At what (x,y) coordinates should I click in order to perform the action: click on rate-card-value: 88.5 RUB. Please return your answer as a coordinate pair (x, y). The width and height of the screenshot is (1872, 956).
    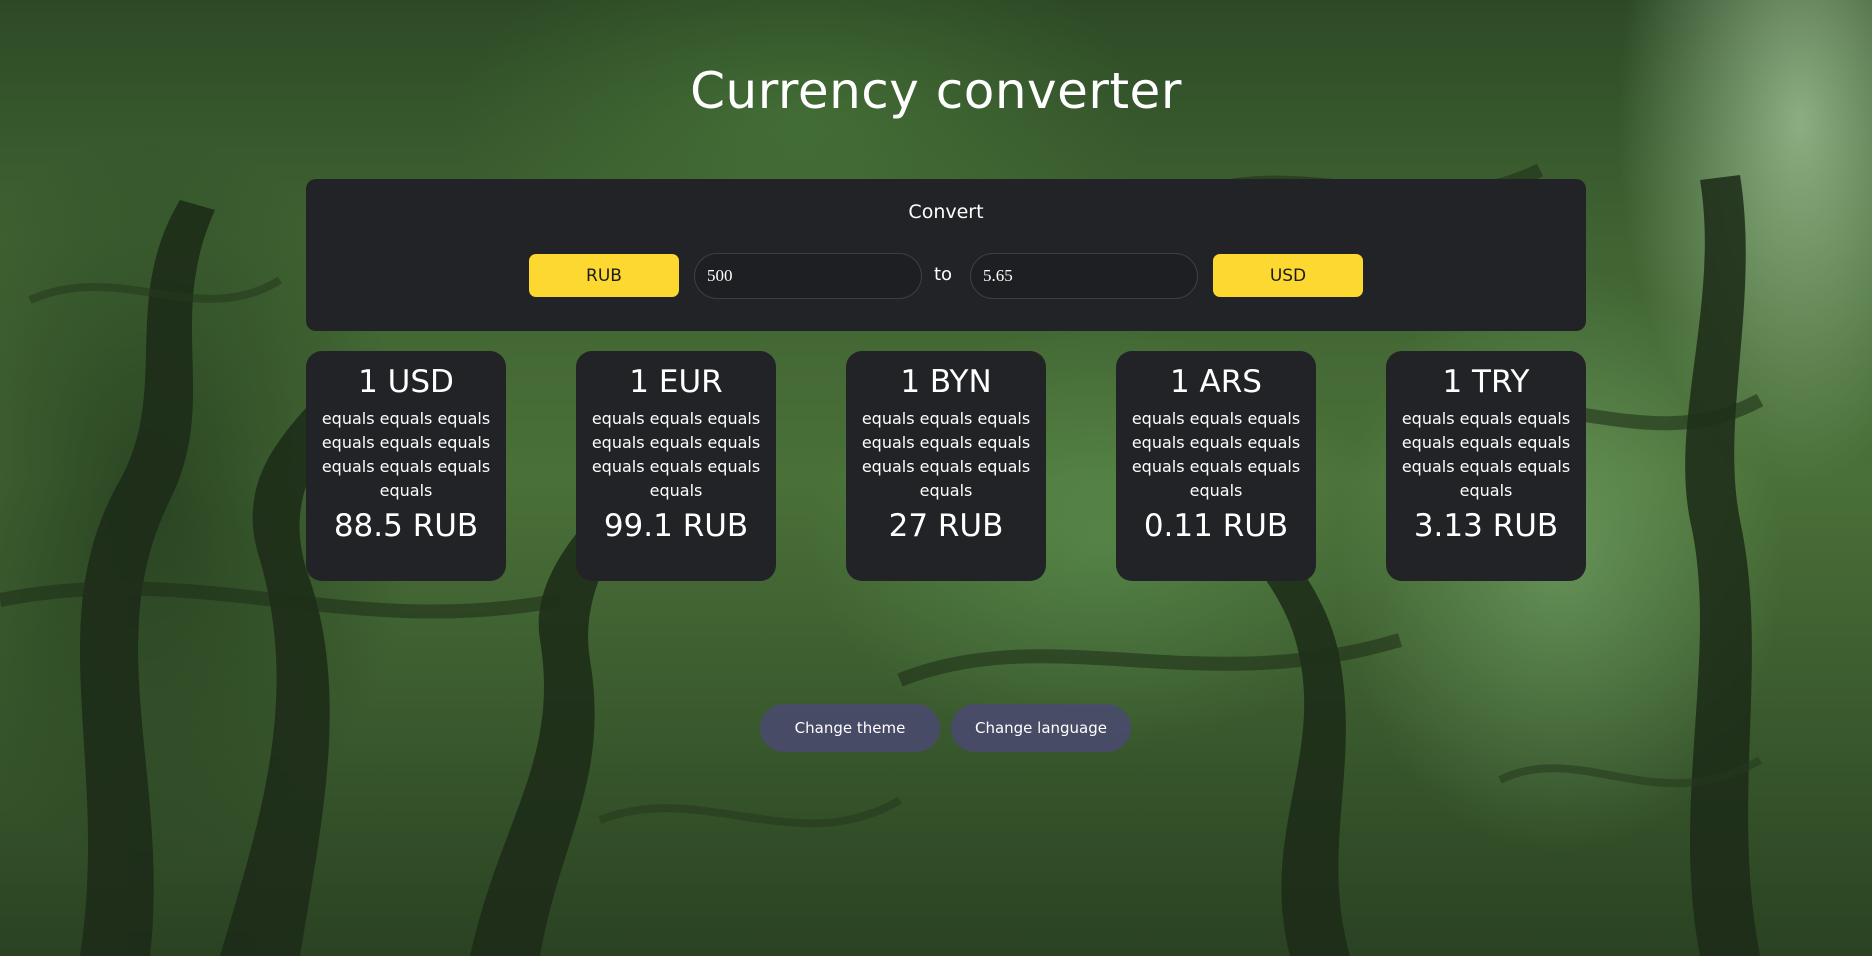
    Looking at the image, I should click on (406, 526).